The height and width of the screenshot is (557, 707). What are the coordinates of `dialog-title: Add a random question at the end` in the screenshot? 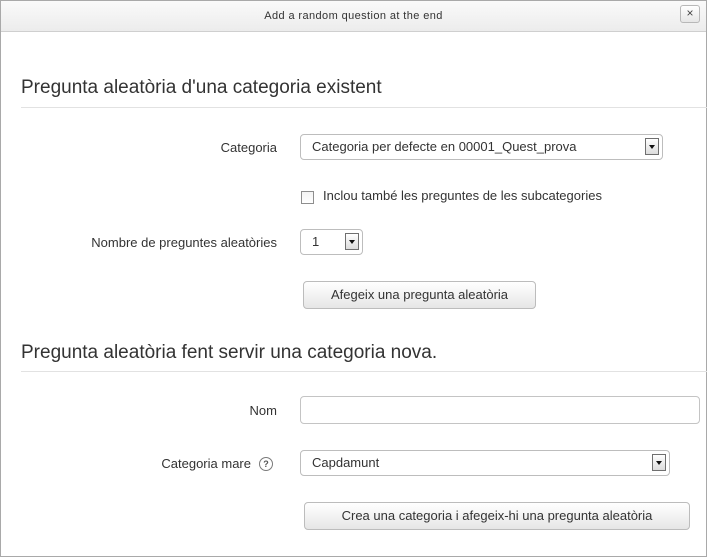 It's located at (353, 16).